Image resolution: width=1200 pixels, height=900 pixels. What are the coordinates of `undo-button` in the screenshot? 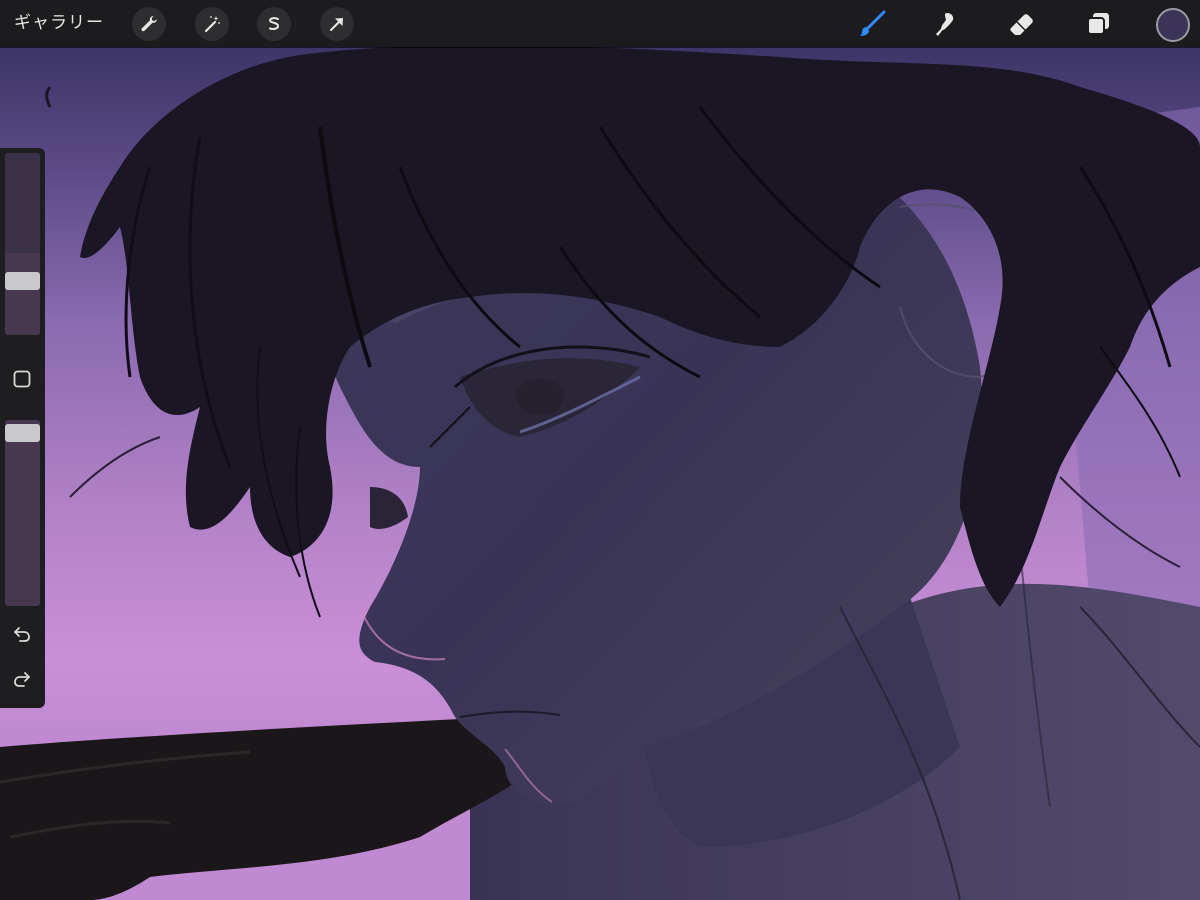 It's located at (22, 634).